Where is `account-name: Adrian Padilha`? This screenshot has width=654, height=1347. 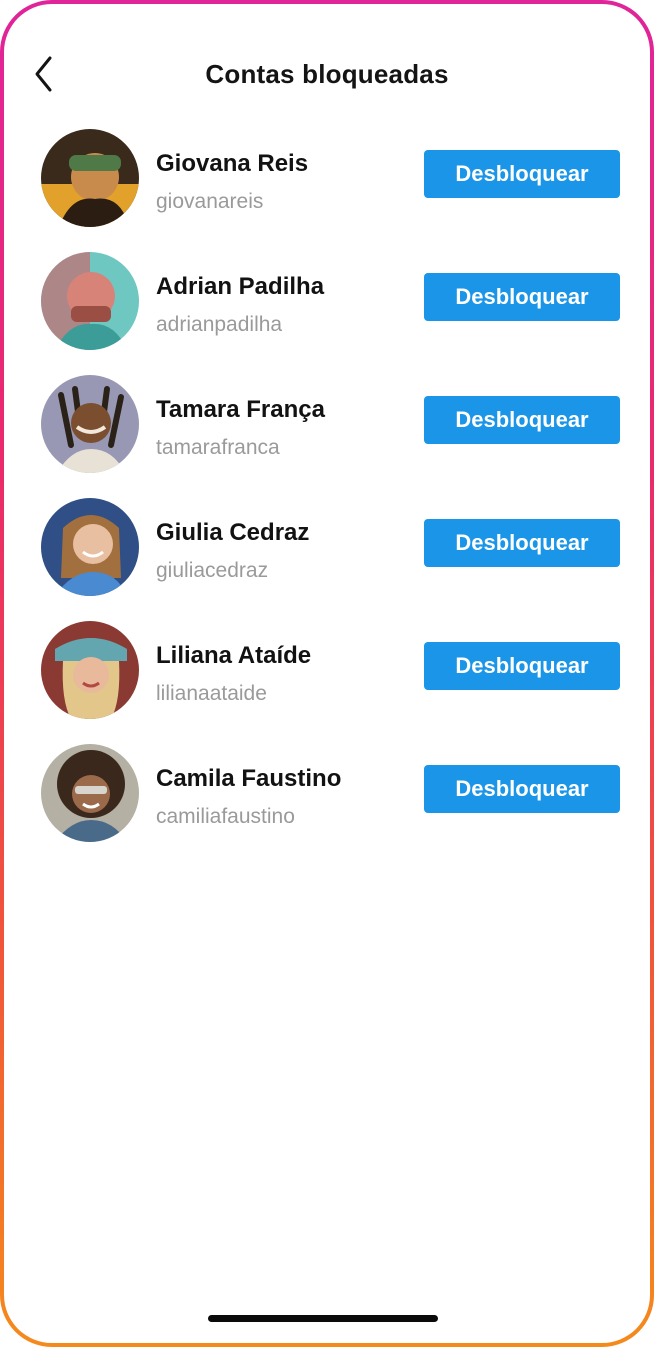
account-name: Adrian Padilha is located at coordinates (240, 286).